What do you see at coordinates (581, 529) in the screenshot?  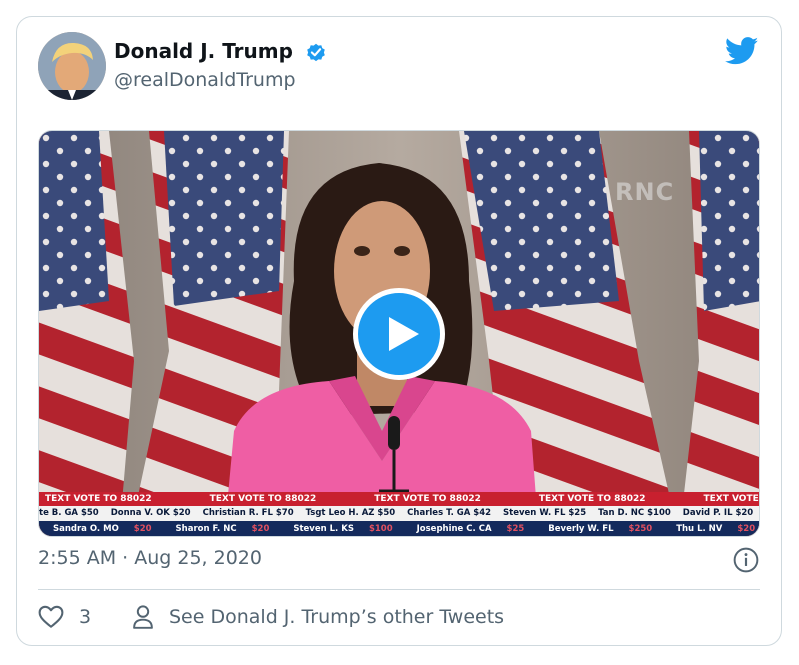 I see `ticker-donor-name: Beverly W. FL` at bounding box center [581, 529].